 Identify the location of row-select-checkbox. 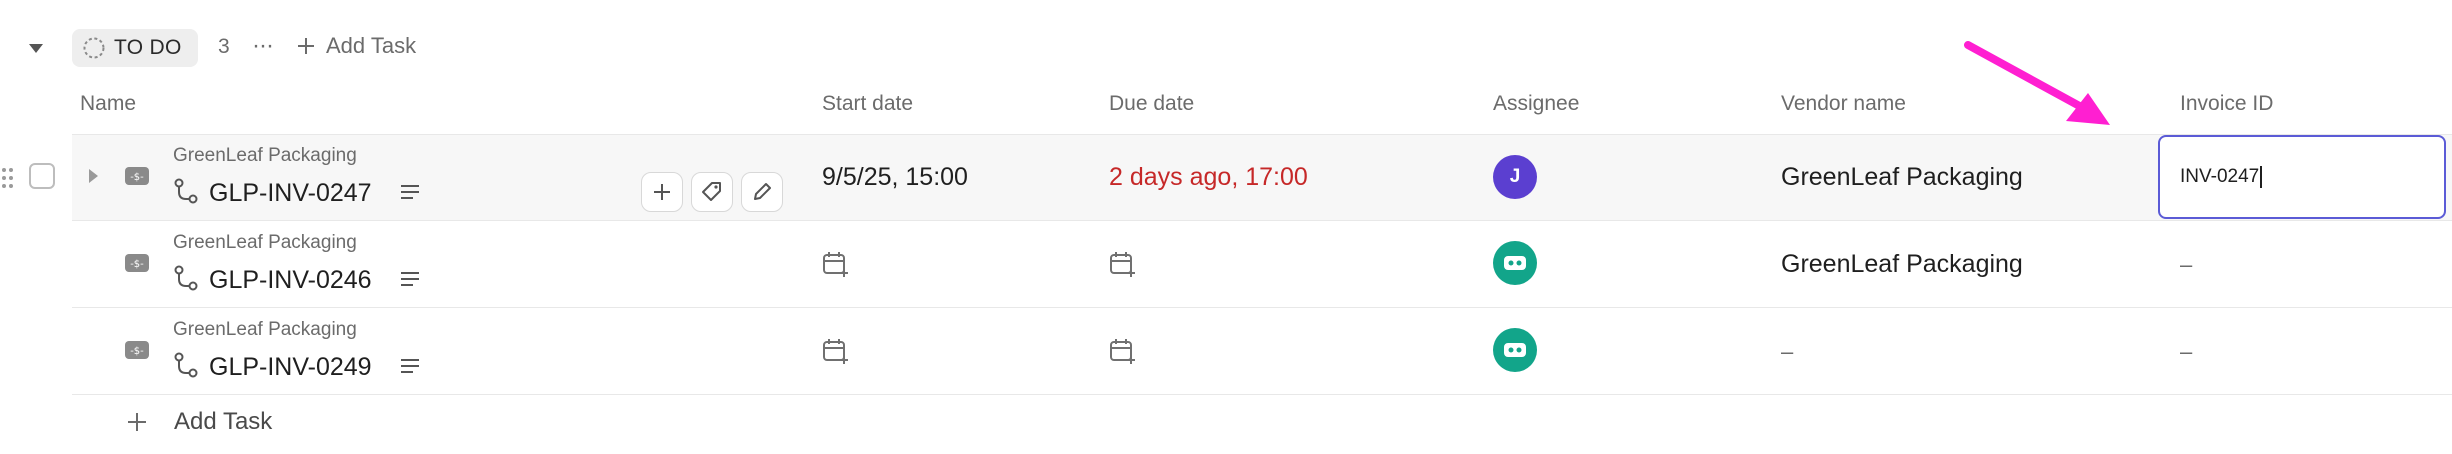
(42, 176).